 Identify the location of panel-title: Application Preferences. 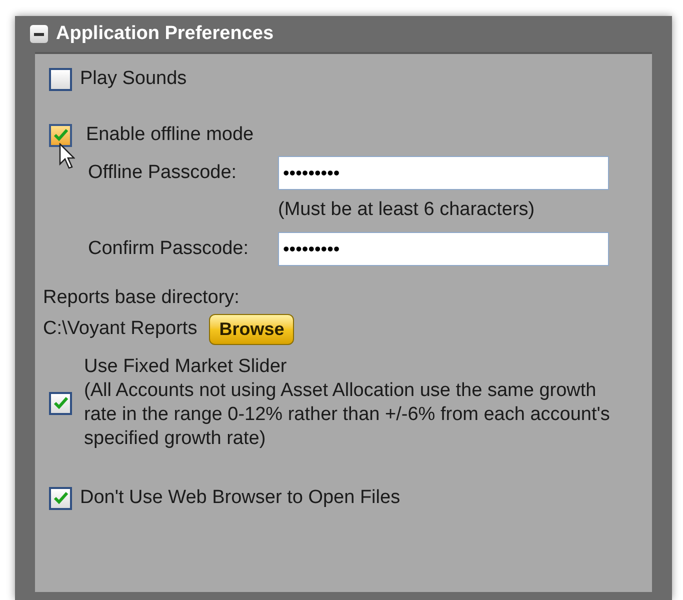
(165, 34).